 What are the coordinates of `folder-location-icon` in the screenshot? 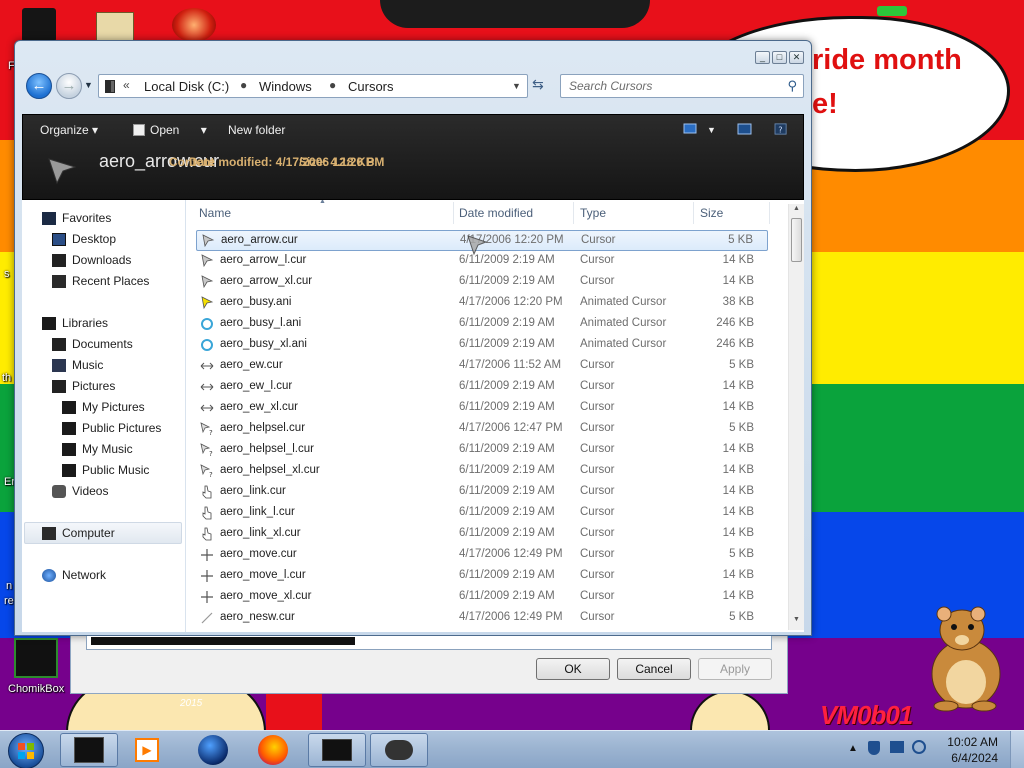 It's located at (110, 86).